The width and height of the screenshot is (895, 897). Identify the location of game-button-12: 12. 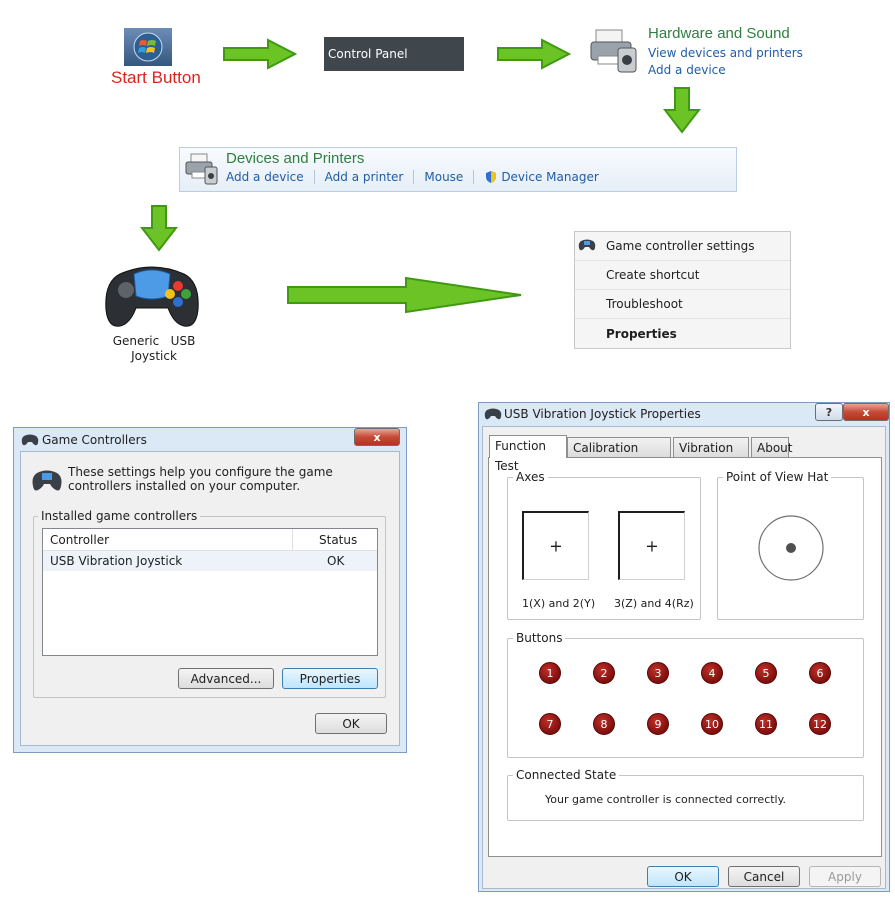
(820, 724).